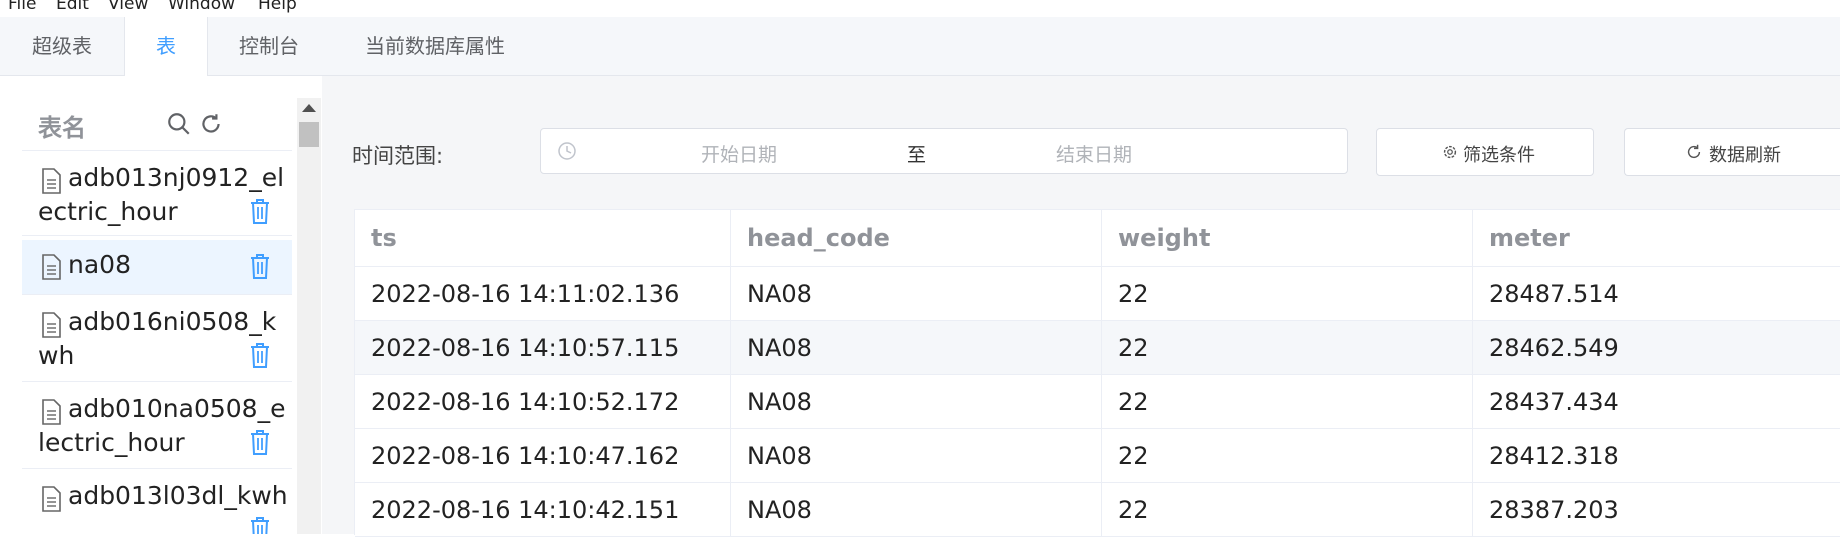 The width and height of the screenshot is (1840, 537). What do you see at coordinates (309, 316) in the screenshot?
I see `sidebar-scrollbar` at bounding box center [309, 316].